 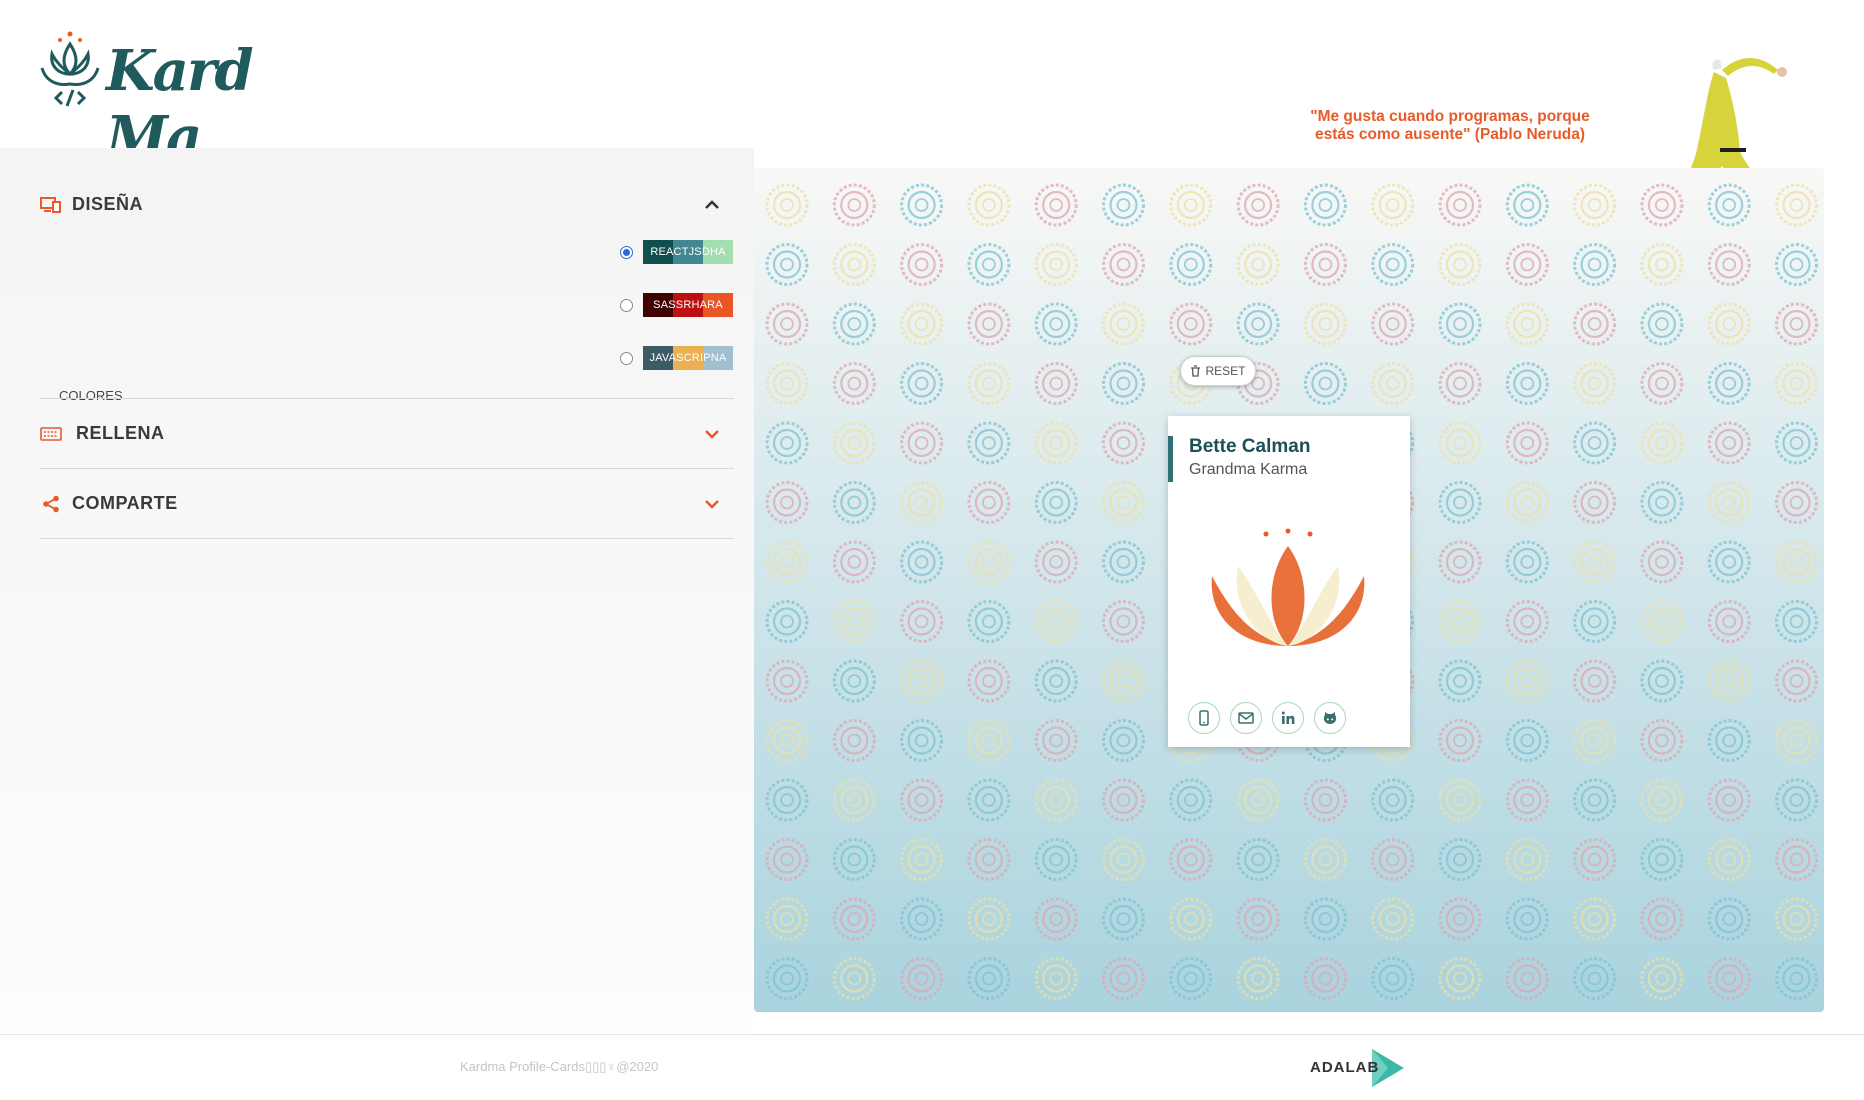 What do you see at coordinates (1330, 718) in the screenshot?
I see `github-icon` at bounding box center [1330, 718].